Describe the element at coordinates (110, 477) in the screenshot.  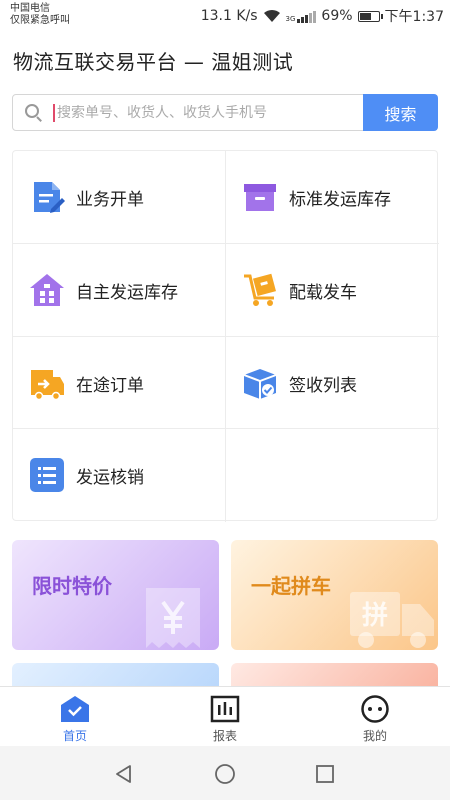
I see `menu-item-label: 发运核销` at that location.